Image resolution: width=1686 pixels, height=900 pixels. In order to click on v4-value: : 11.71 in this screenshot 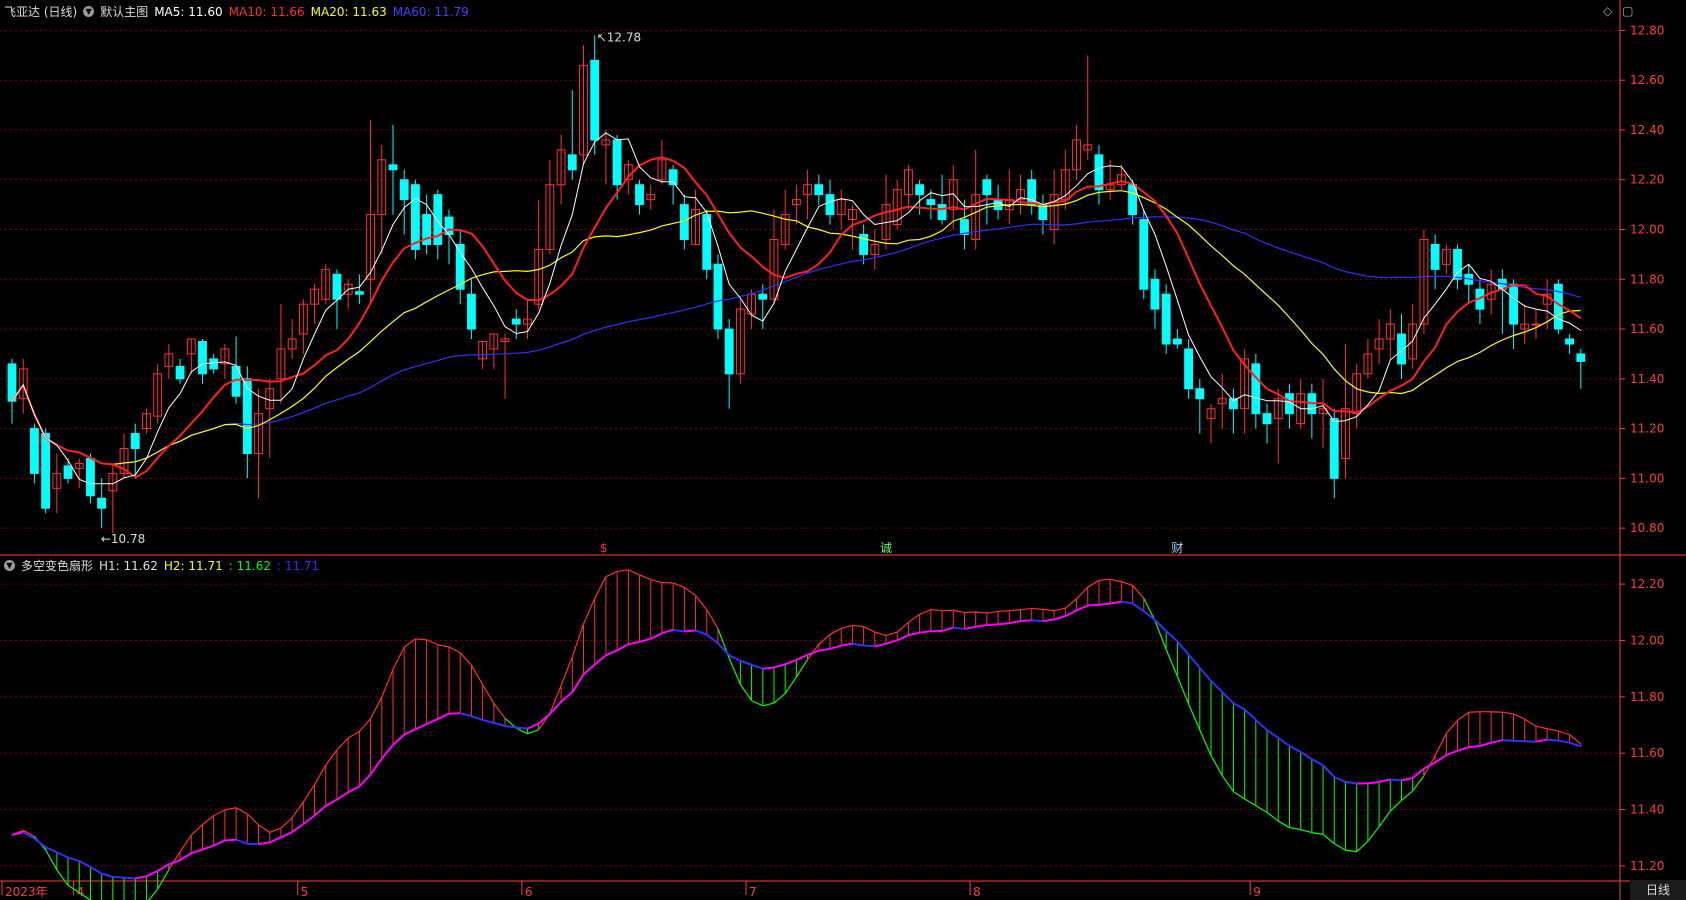, I will do `click(298, 565)`.